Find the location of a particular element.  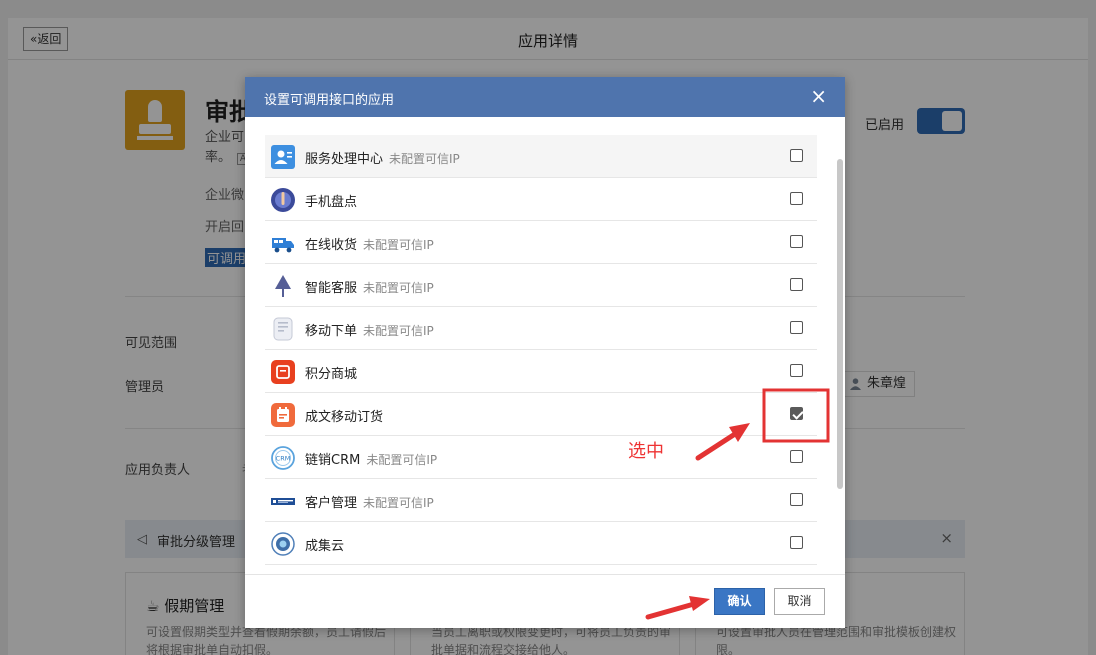

list-item: 在线收货 未配置可信IP is located at coordinates (541, 242).